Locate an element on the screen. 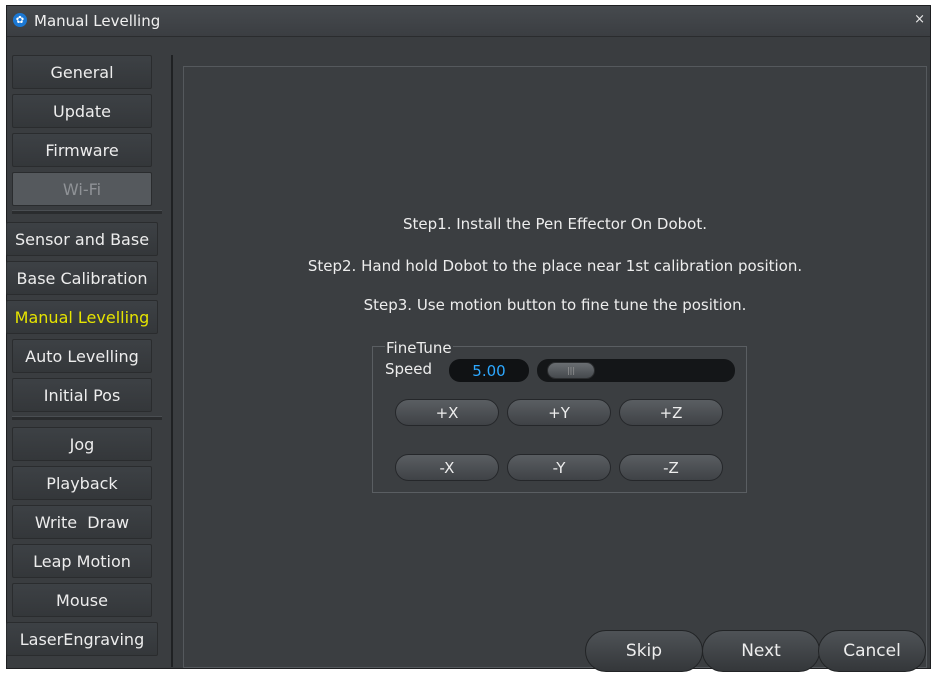 Image resolution: width=933 pixels, height=675 pixels. sidebar-item-auto-levelling: Auto Levelling is located at coordinates (82, 356).